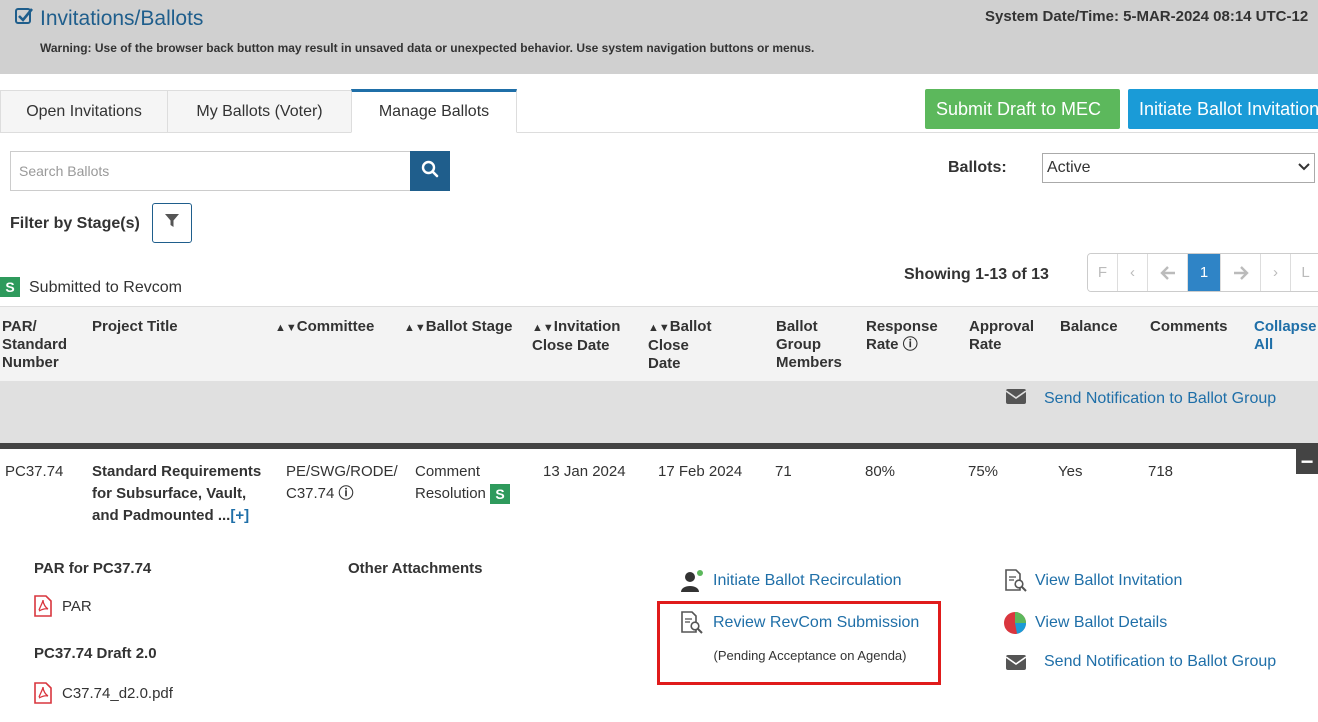  What do you see at coordinates (1022, 109) in the screenshot?
I see `submit-draft-button: Submit Draft to MEC` at bounding box center [1022, 109].